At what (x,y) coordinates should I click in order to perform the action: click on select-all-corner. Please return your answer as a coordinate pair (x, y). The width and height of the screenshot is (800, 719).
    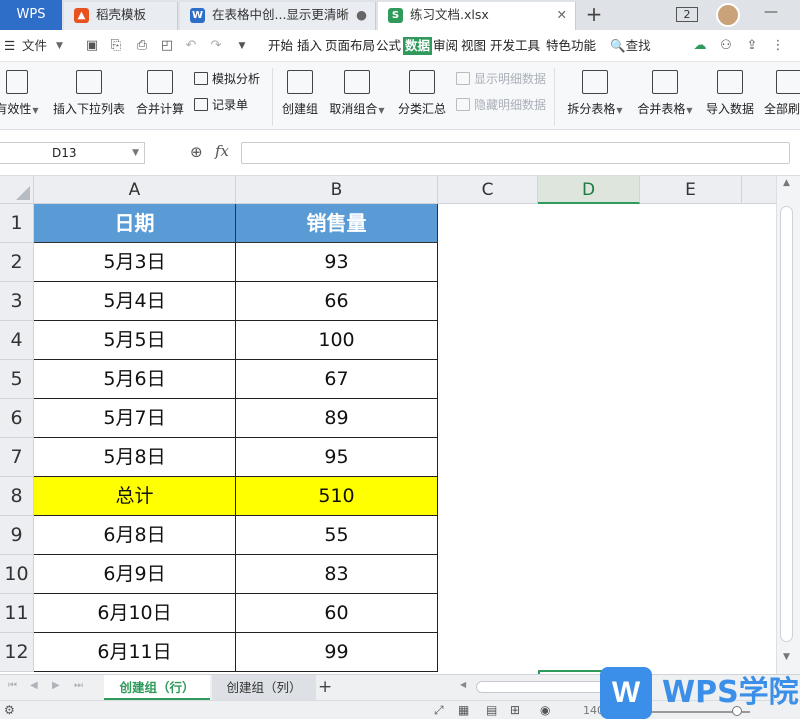
    Looking at the image, I should click on (17, 190).